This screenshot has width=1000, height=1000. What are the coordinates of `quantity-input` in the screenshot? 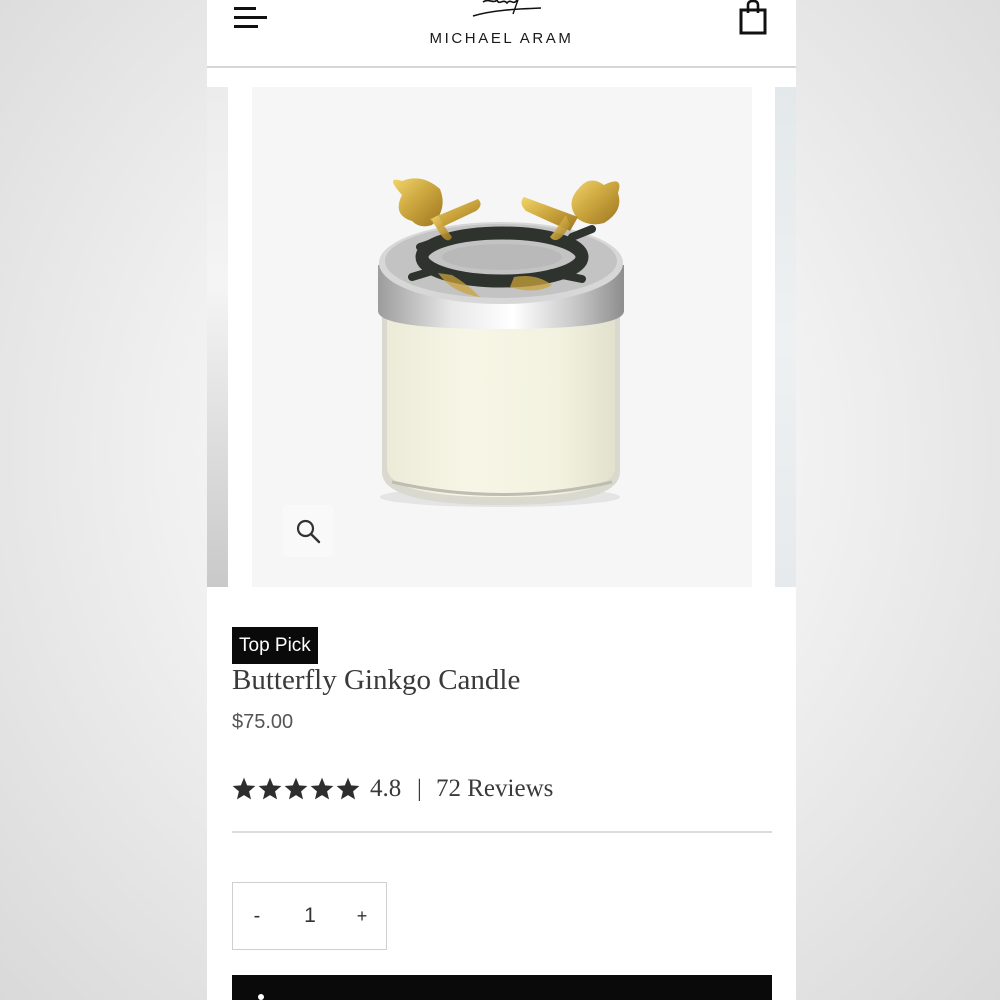 It's located at (310, 916).